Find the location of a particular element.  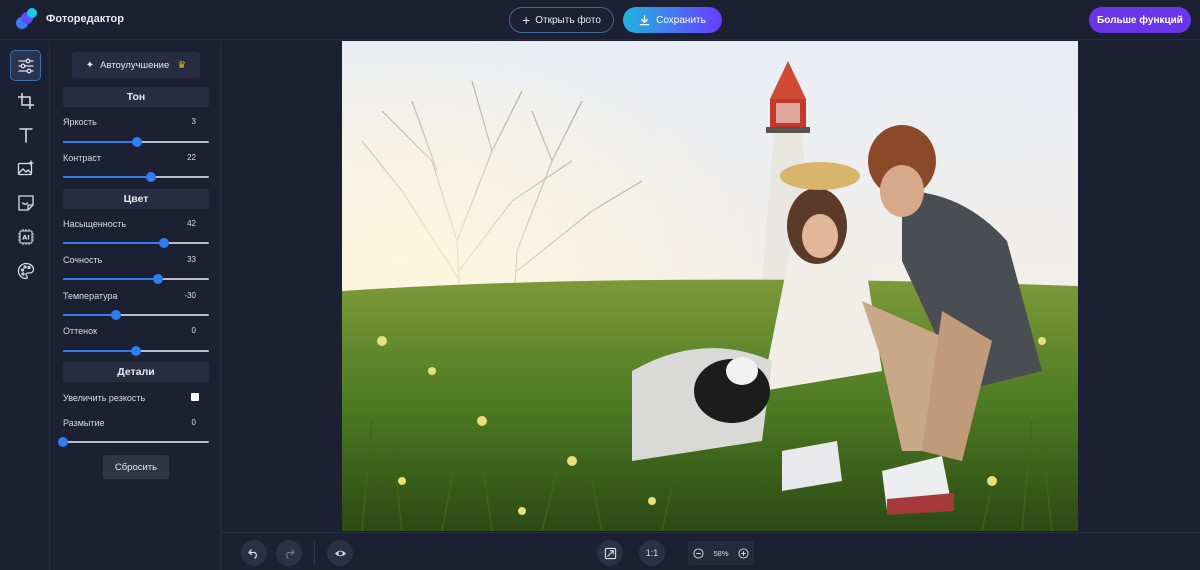

vibrance-slider is located at coordinates (136, 279).